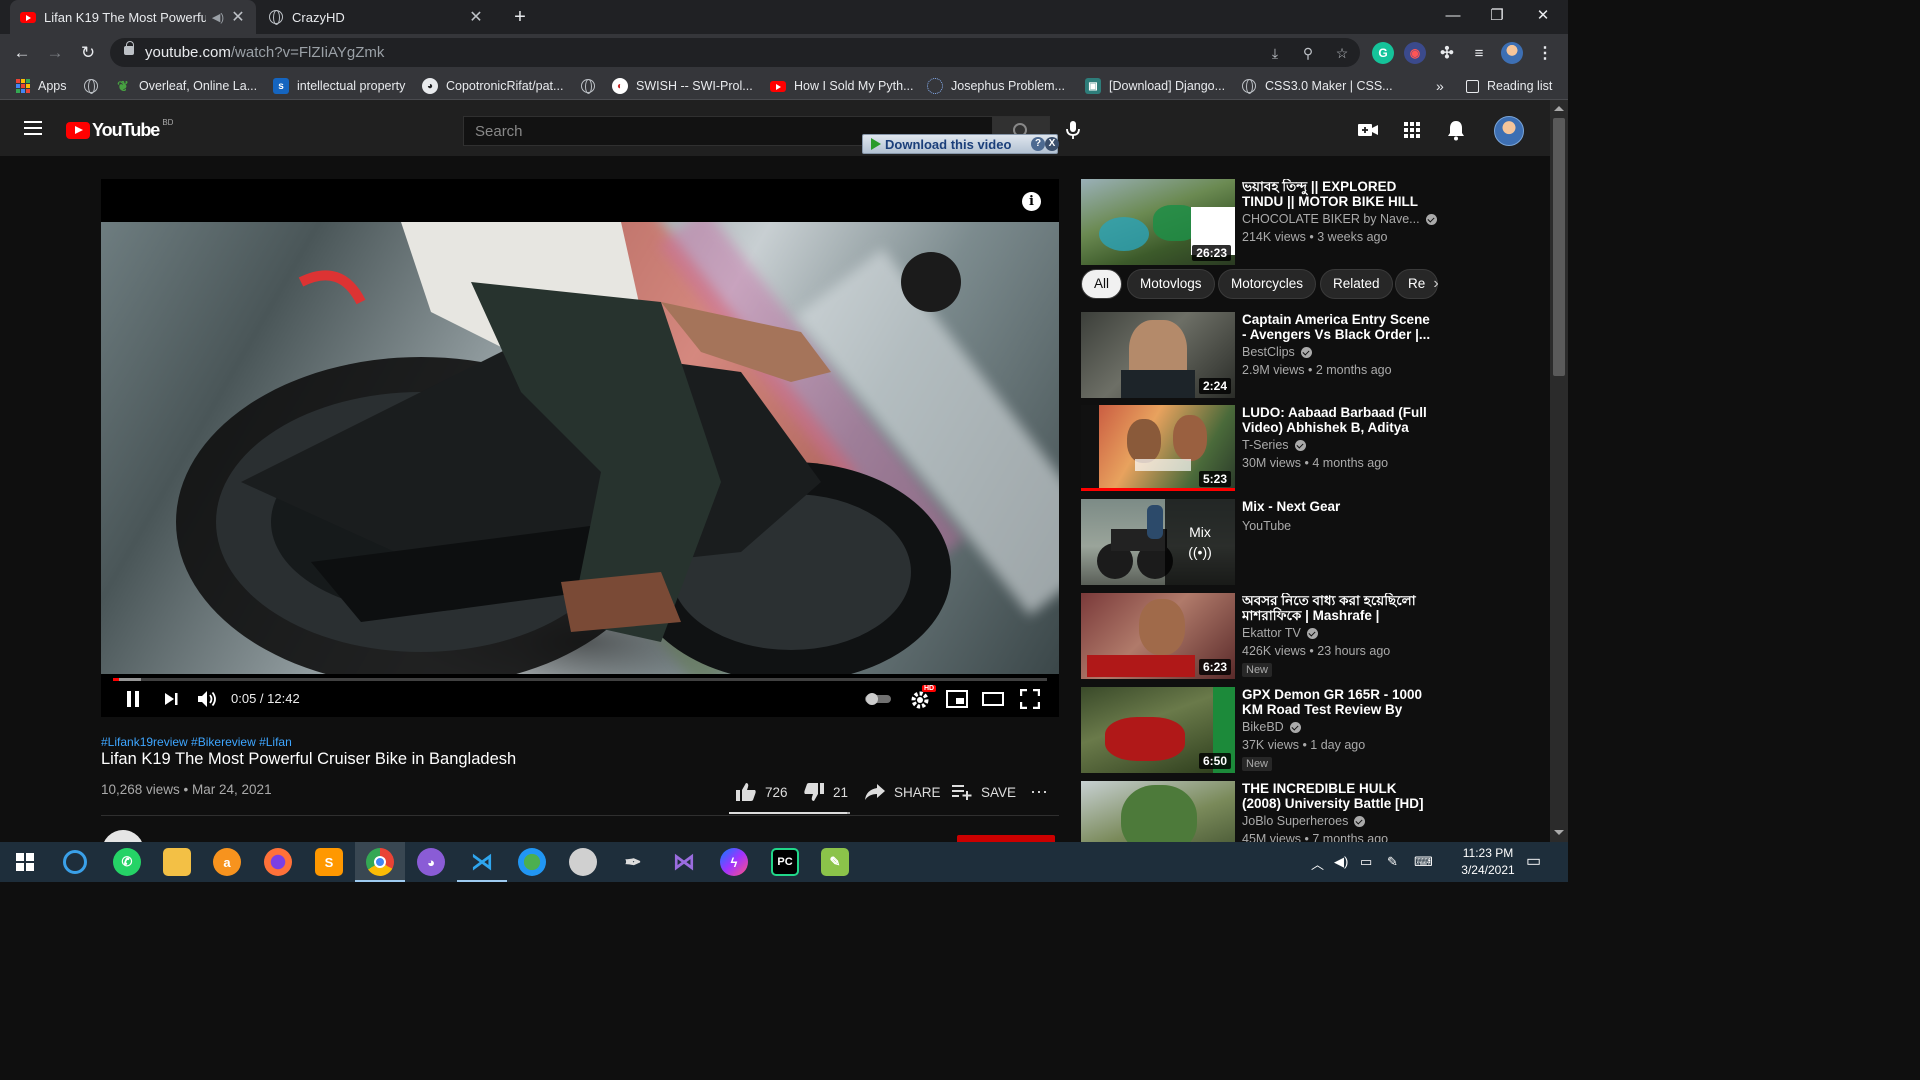  I want to click on video-hashtags: #Lifank19review #Bikereview #Lifan, so click(196, 742).